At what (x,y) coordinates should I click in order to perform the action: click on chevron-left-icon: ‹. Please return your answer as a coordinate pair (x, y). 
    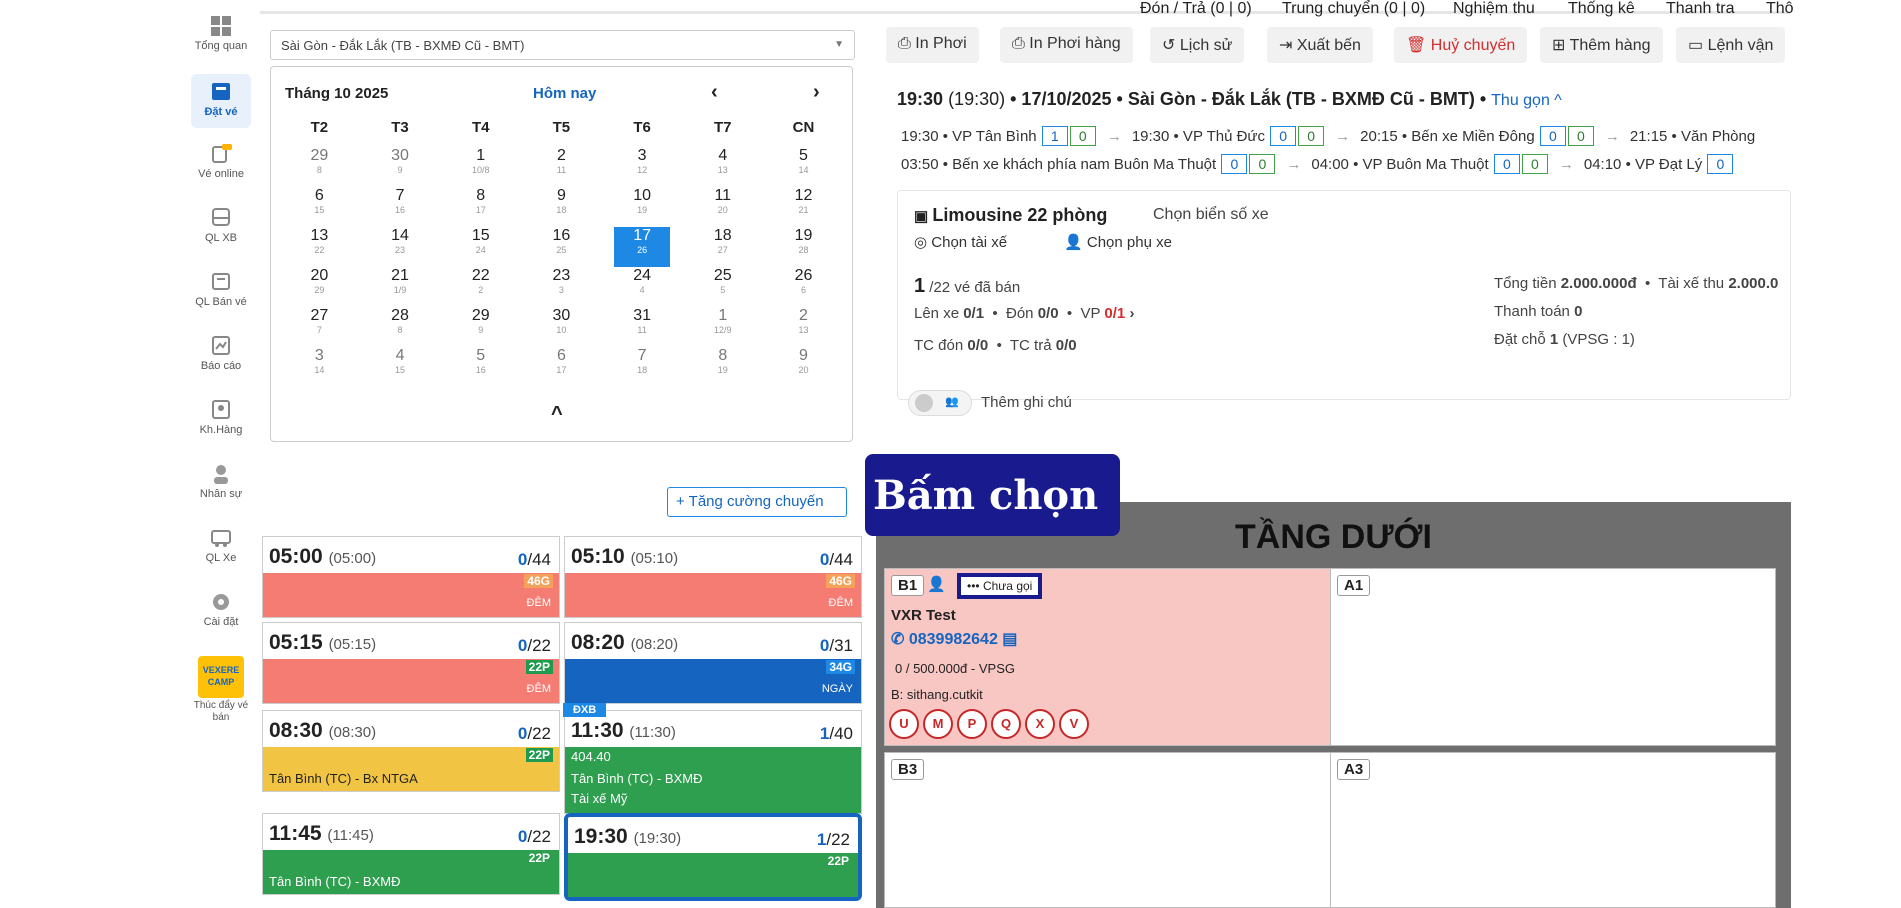
    Looking at the image, I should click on (714, 92).